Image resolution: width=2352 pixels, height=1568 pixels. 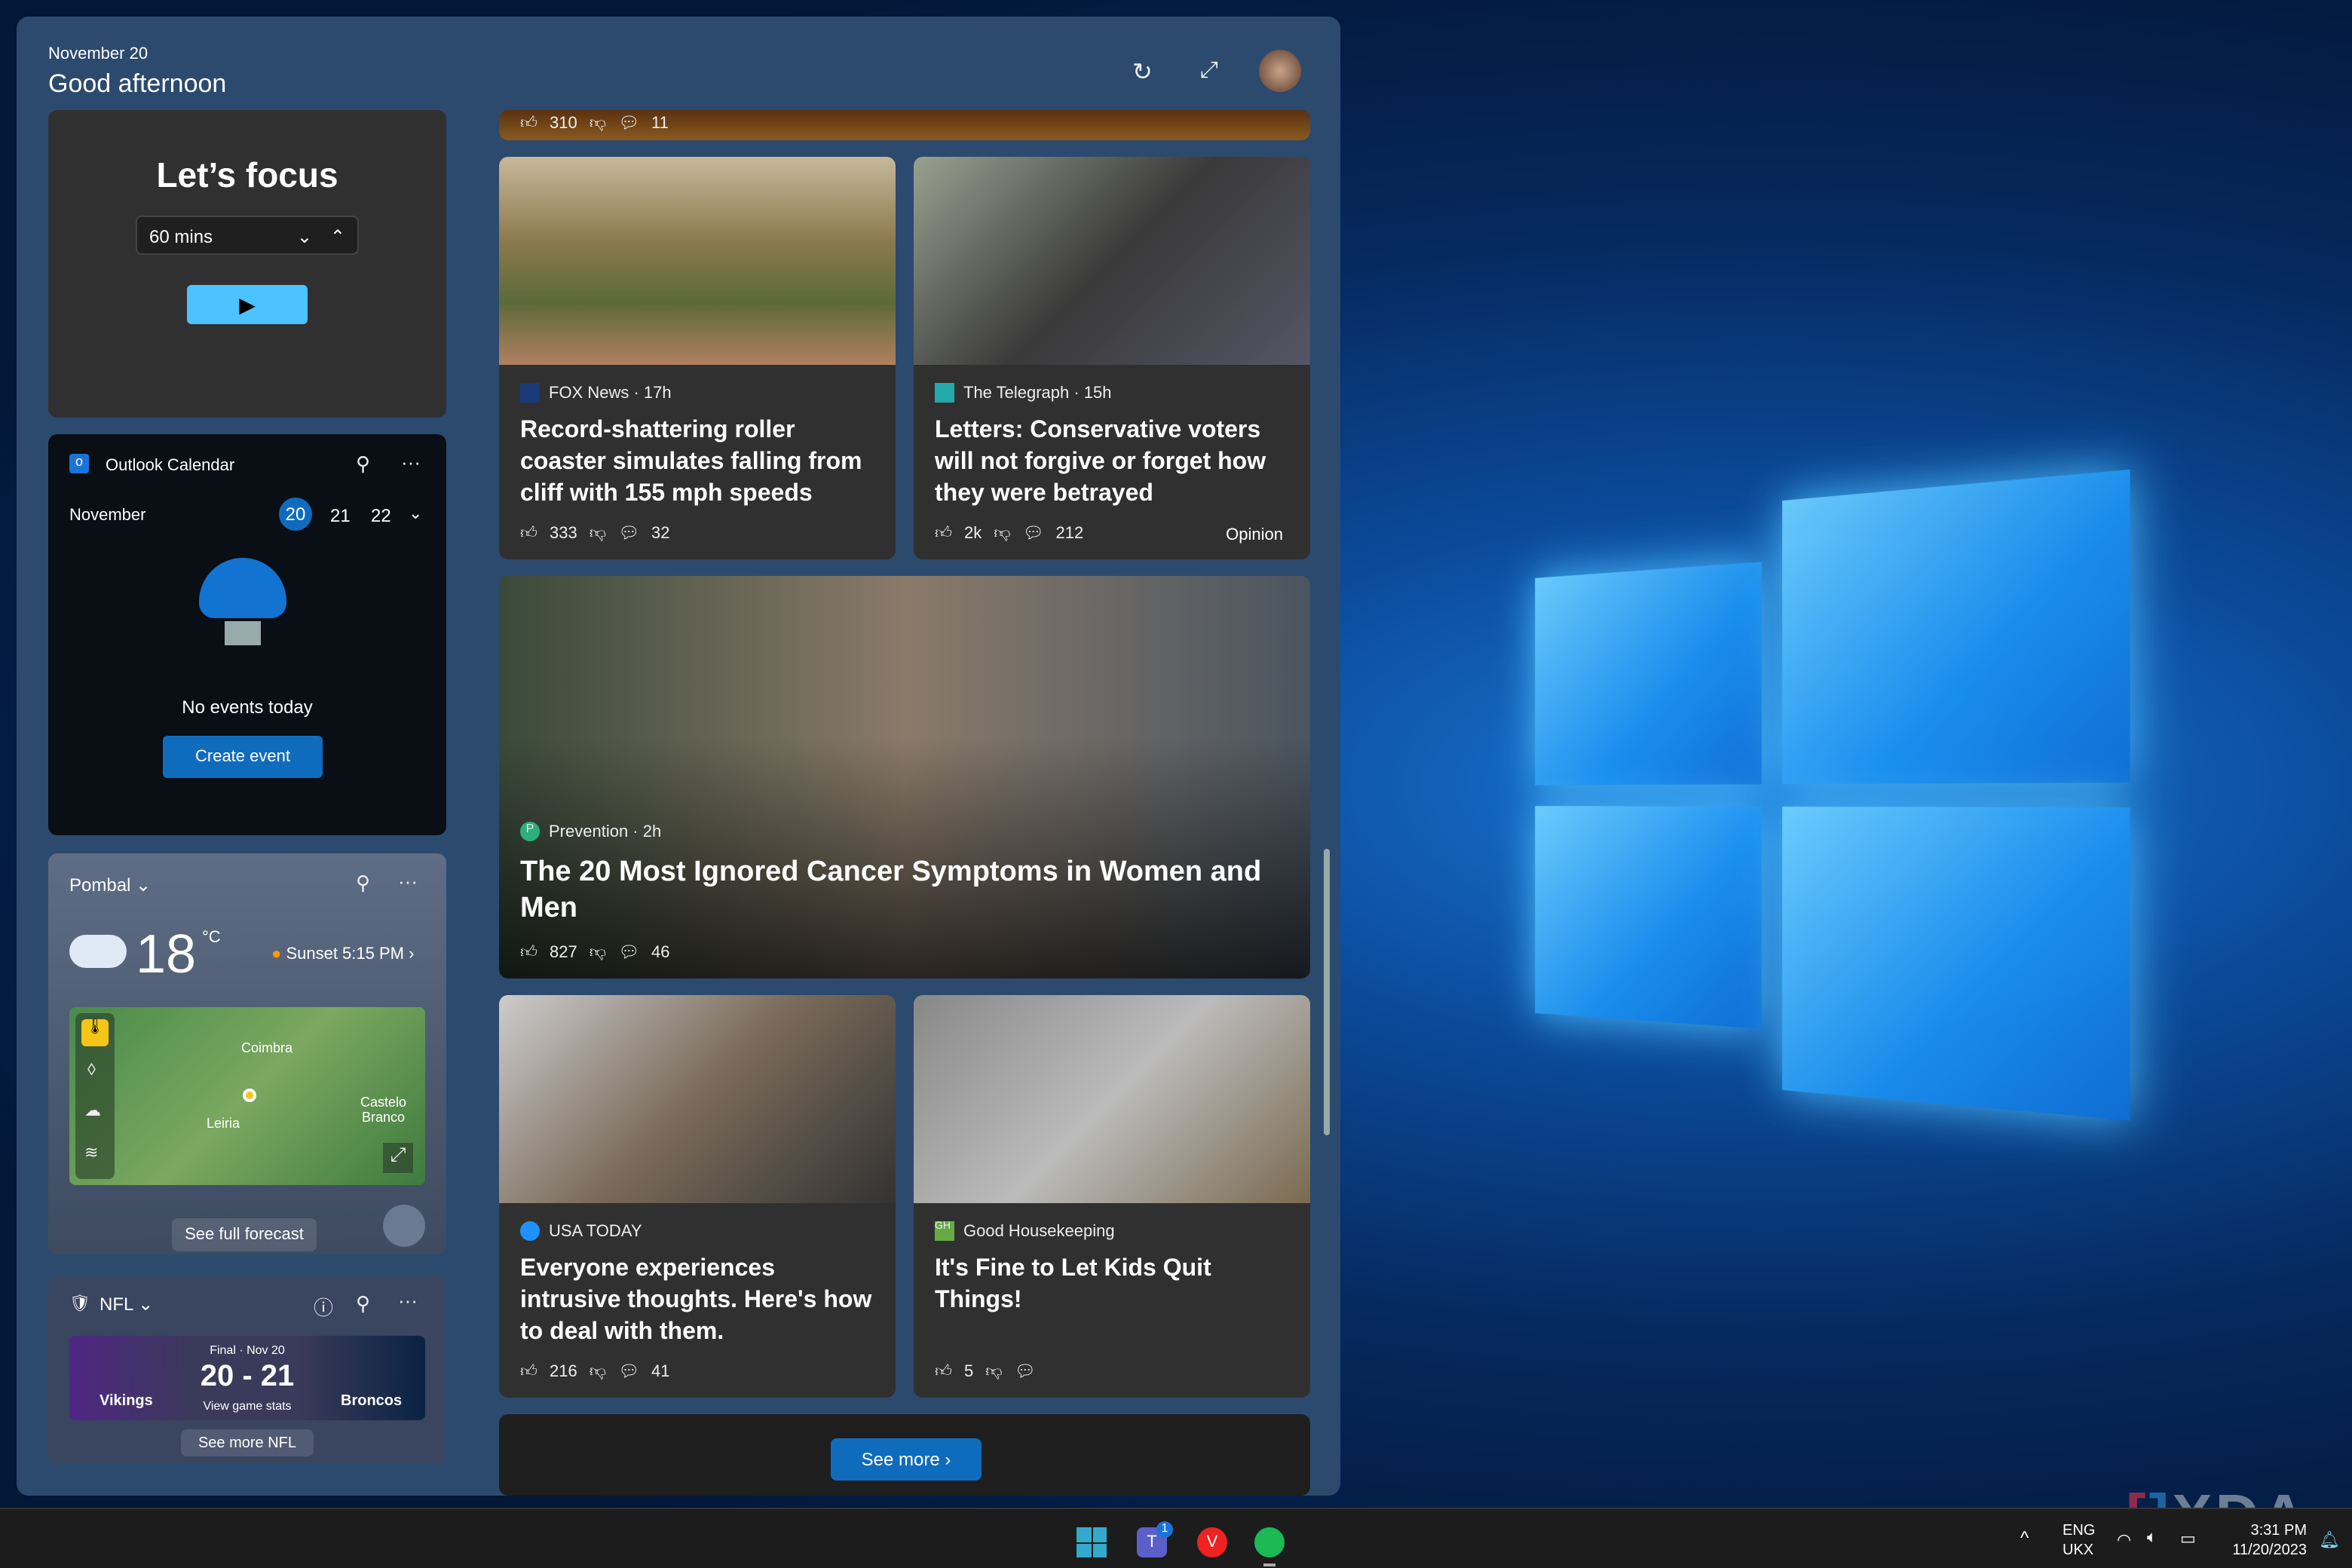 What do you see at coordinates (610, 393) in the screenshot?
I see `article-source: FOX News · 17h` at bounding box center [610, 393].